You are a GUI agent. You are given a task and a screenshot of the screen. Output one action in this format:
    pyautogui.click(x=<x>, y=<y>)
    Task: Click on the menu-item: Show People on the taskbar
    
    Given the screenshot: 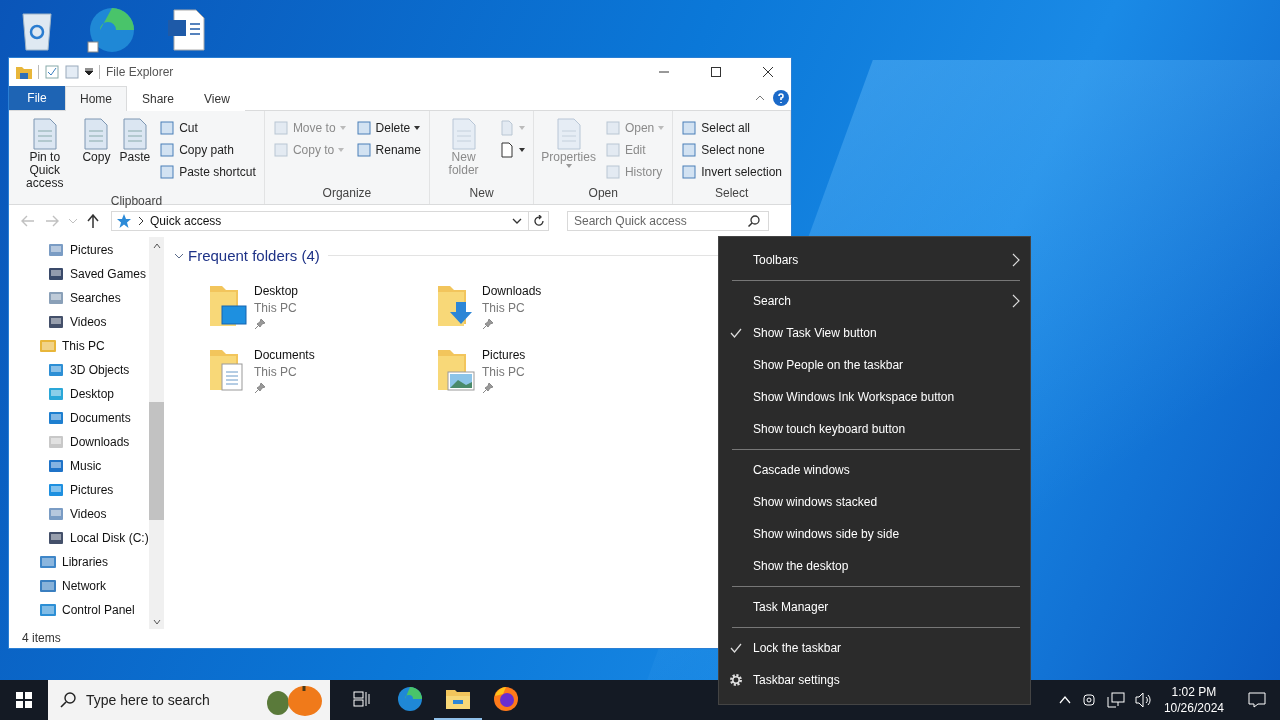 What is the action you would take?
    pyautogui.click(x=874, y=365)
    